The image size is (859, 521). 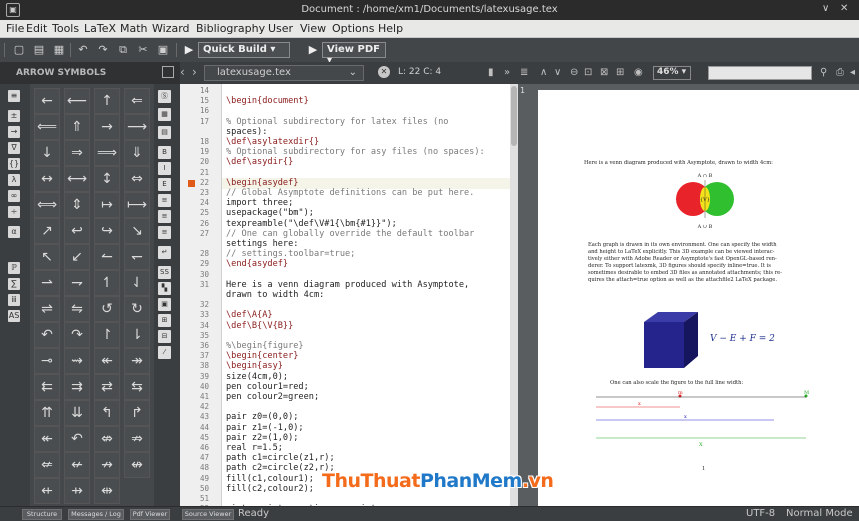 I want to click on symbol-button: ↖, so click(x=47, y=257).